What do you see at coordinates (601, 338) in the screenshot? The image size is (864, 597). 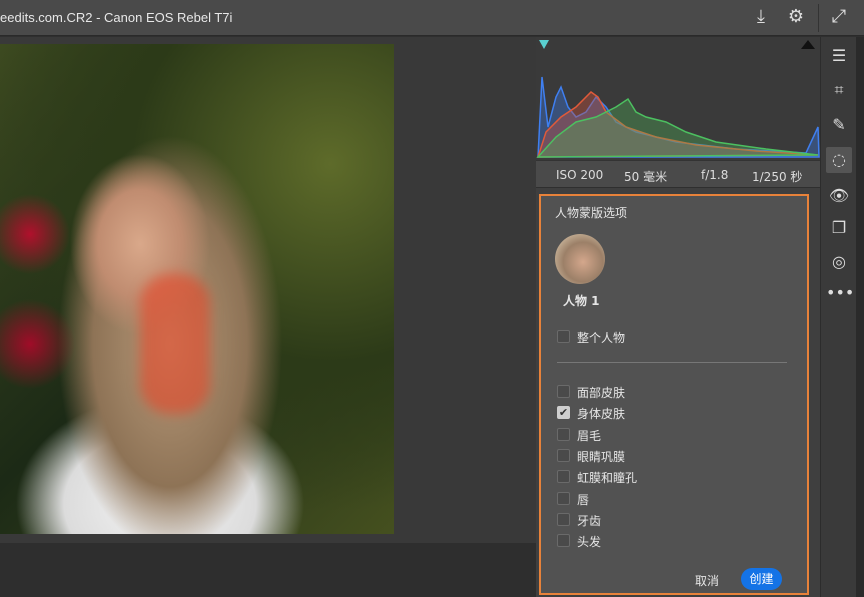 I see `whole-person-label: 整个人物` at bounding box center [601, 338].